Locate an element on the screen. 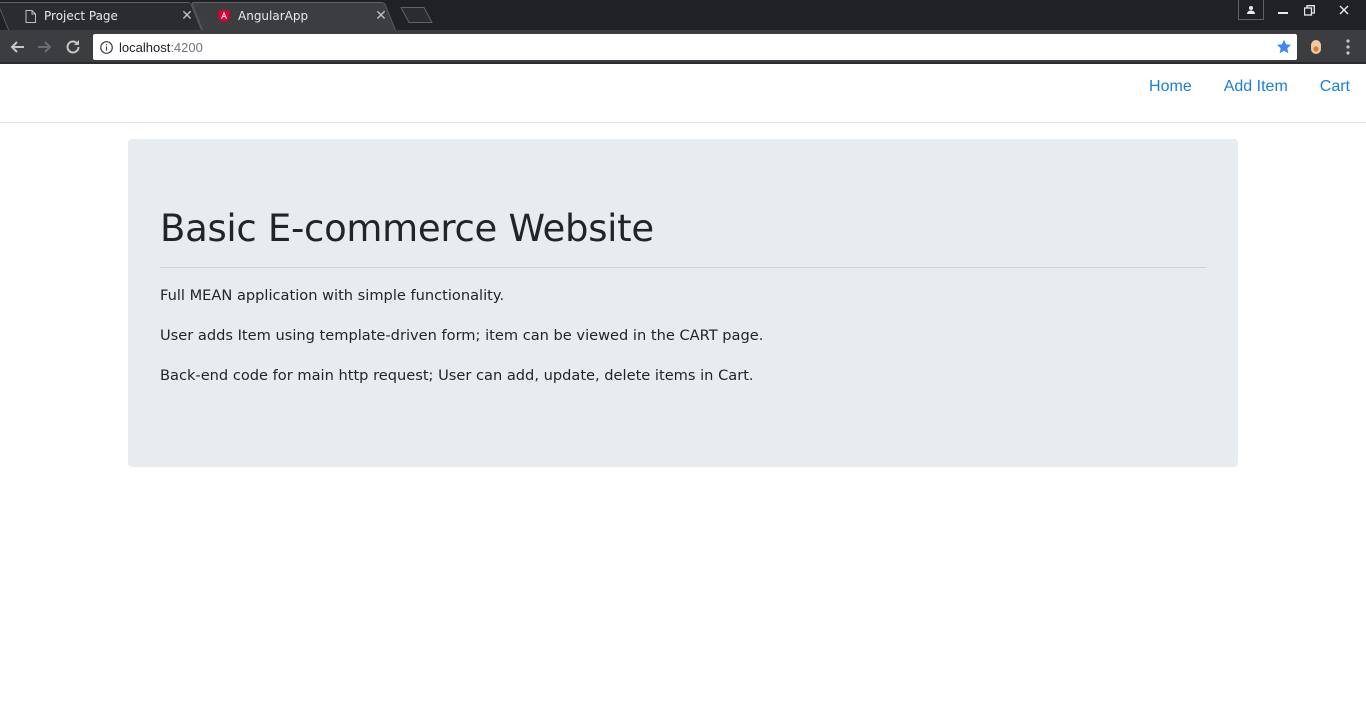  new-tab-button is located at coordinates (417, 15).